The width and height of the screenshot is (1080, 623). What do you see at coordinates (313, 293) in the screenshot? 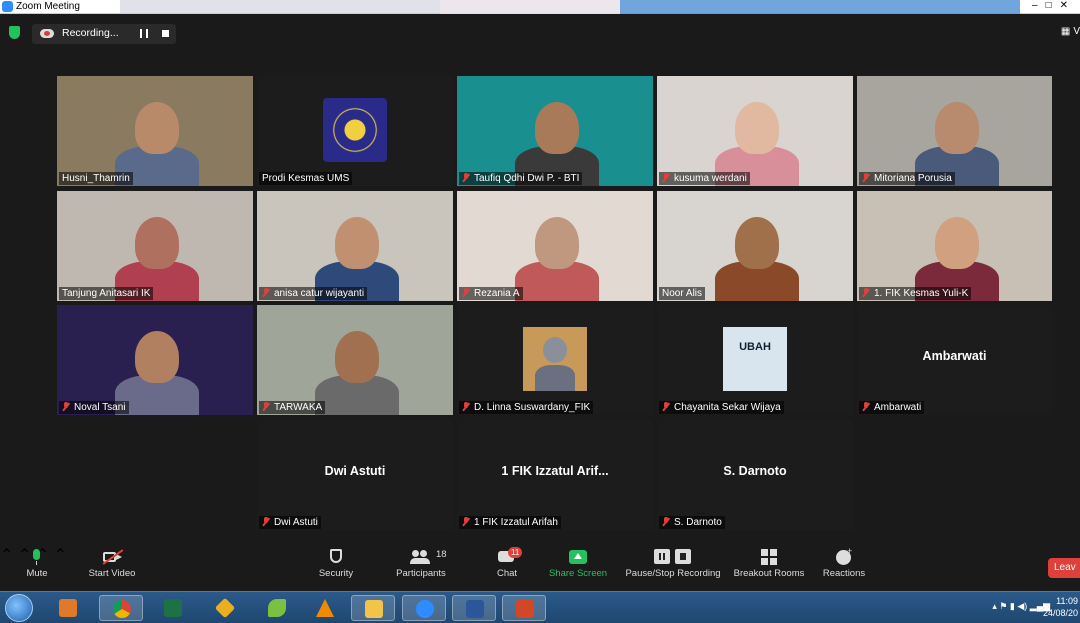
I see `participant-name-tag: anisa catur wijayanti` at bounding box center [313, 293].